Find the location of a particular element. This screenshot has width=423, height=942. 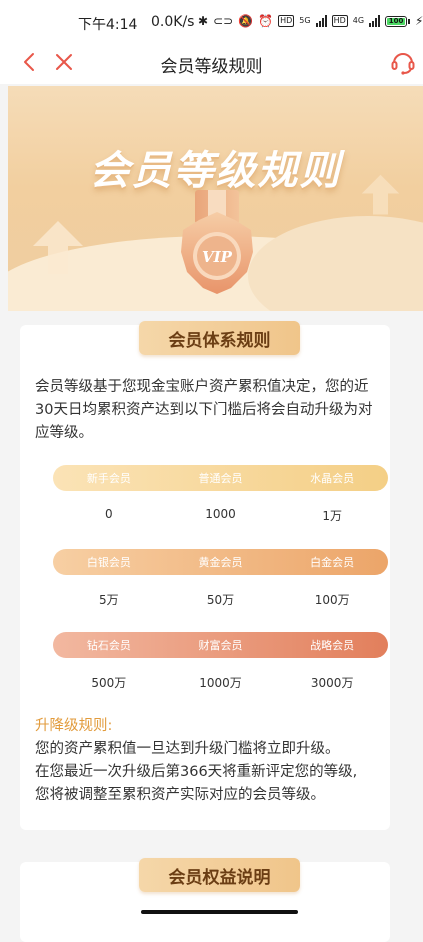

level-label: 水晶会员 is located at coordinates (332, 478).